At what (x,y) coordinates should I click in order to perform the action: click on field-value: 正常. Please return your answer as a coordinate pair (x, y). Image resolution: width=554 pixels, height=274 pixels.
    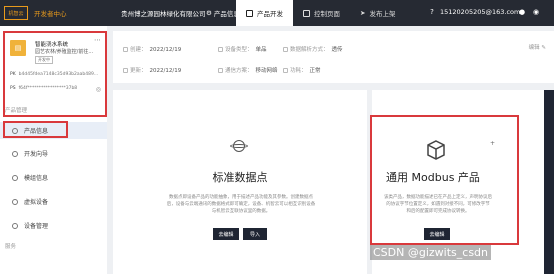
    Looking at the image, I should click on (315, 71).